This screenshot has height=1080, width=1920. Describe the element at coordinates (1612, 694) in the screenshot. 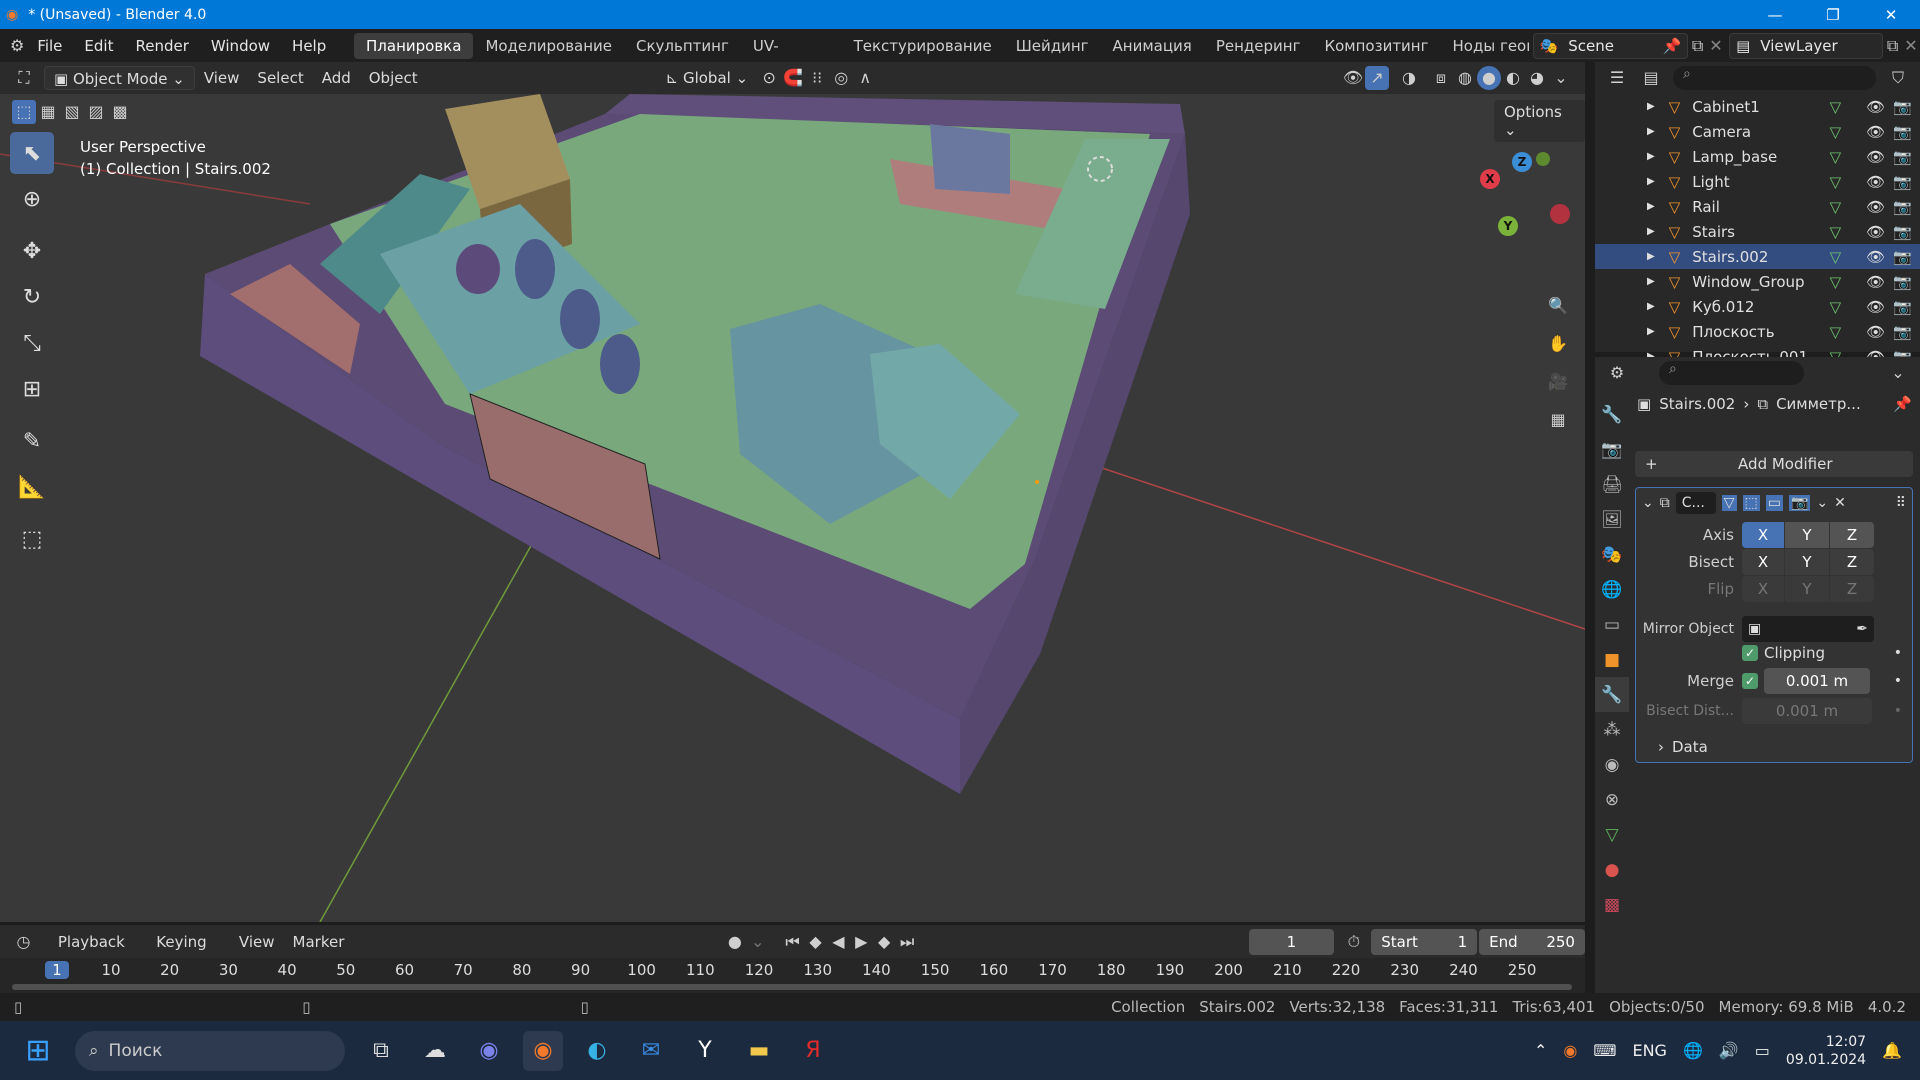

I see `modifier-tab-icon: 🔧` at that location.